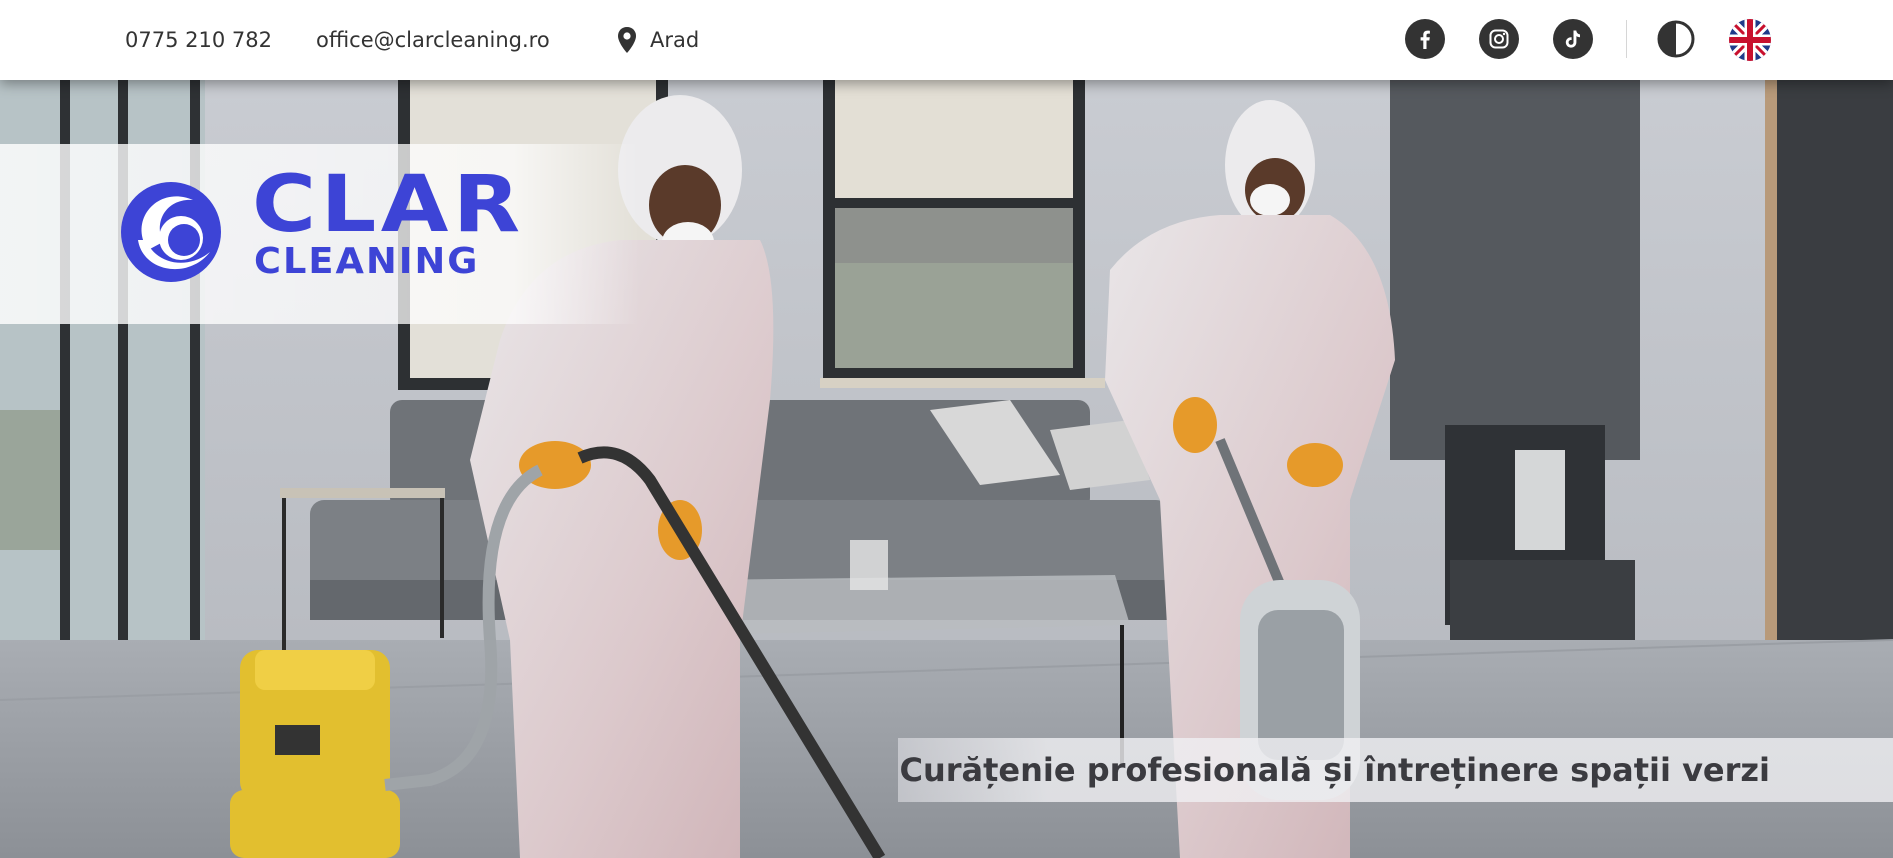  What do you see at coordinates (675, 40) in the screenshot?
I see `location-text: Arad` at bounding box center [675, 40].